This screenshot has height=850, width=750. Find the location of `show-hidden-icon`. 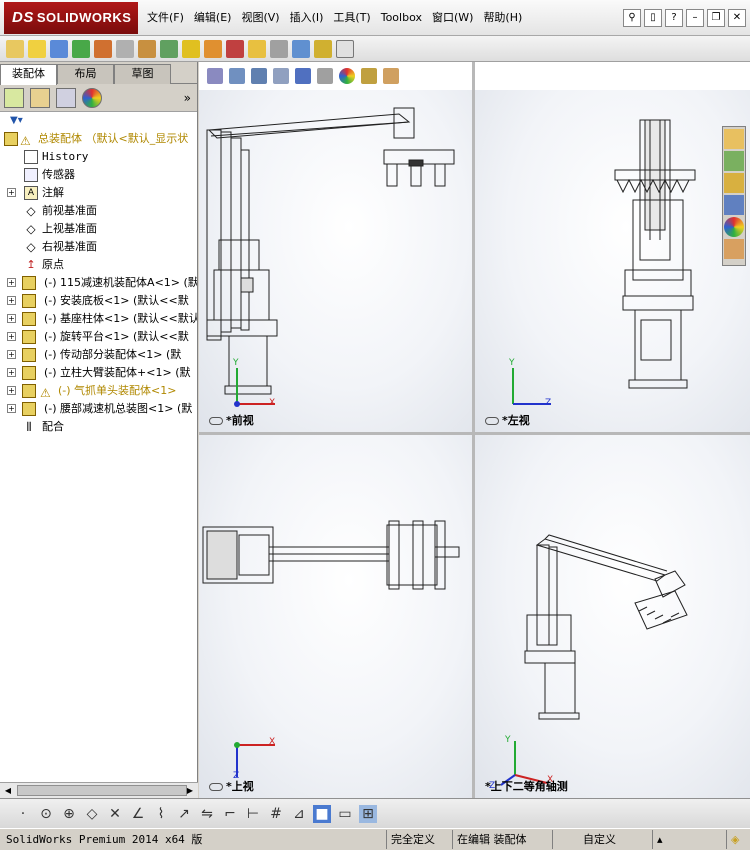

show-hidden-icon is located at coordinates (125, 48).